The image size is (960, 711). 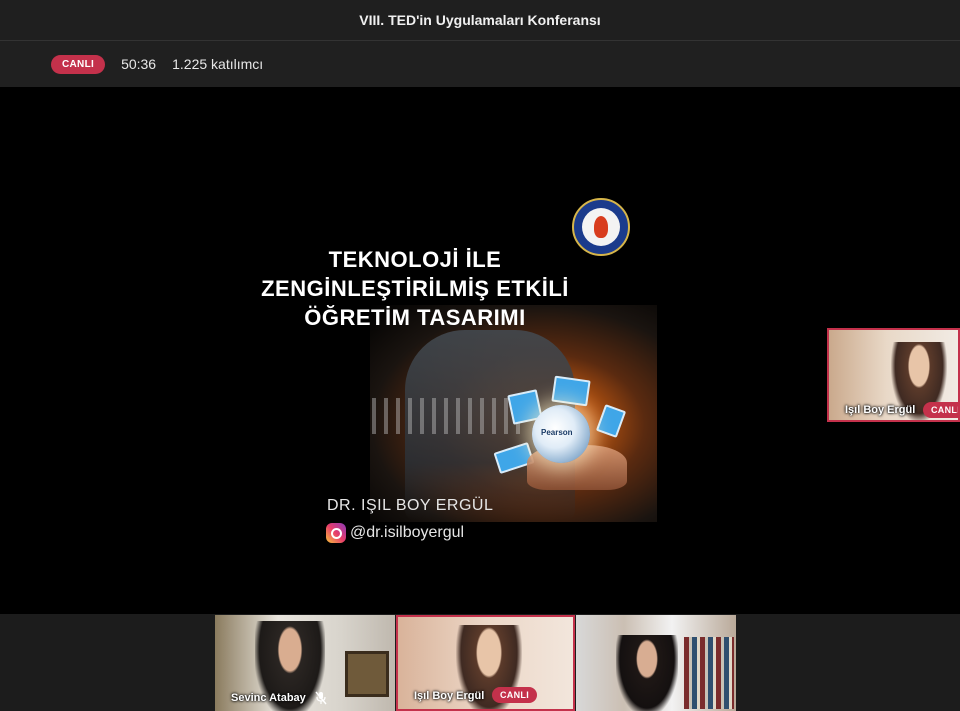 I want to click on slide-title-line-3: ÖĞRETİM TASARIMI, so click(x=415, y=317).